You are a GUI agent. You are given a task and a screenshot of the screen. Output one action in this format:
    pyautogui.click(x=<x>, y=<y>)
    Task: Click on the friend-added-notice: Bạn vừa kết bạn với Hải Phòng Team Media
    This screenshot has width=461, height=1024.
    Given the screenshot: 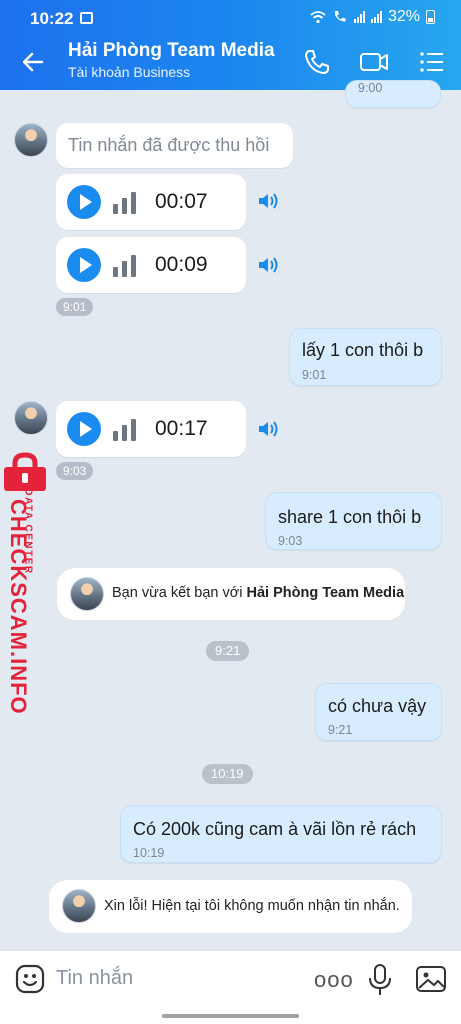 What is the action you would take?
    pyautogui.click(x=231, y=594)
    